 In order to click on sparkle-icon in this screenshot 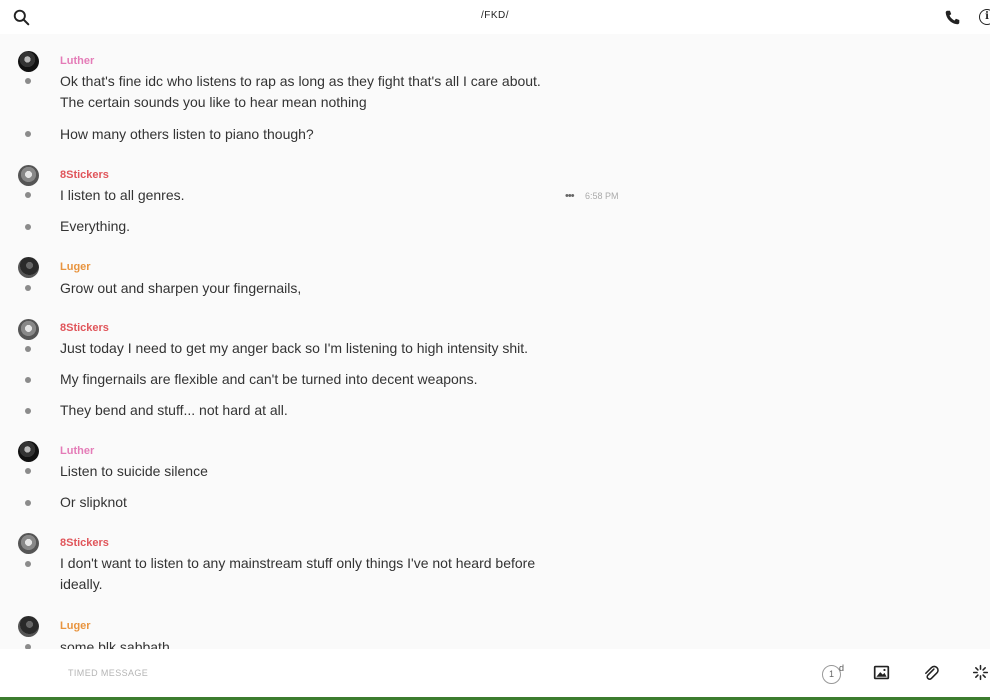, I will do `click(980, 672)`.